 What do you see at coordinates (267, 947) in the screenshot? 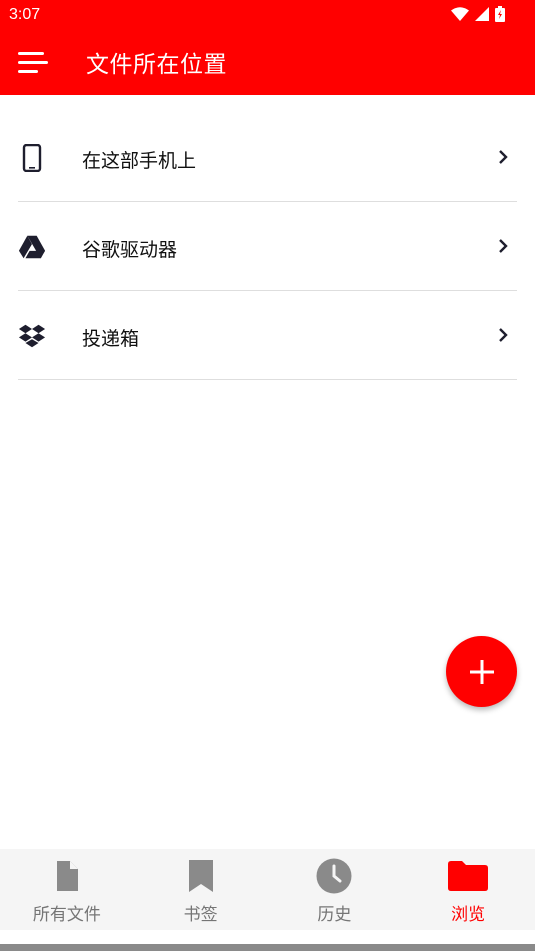
I see `gesture-bar` at bounding box center [267, 947].